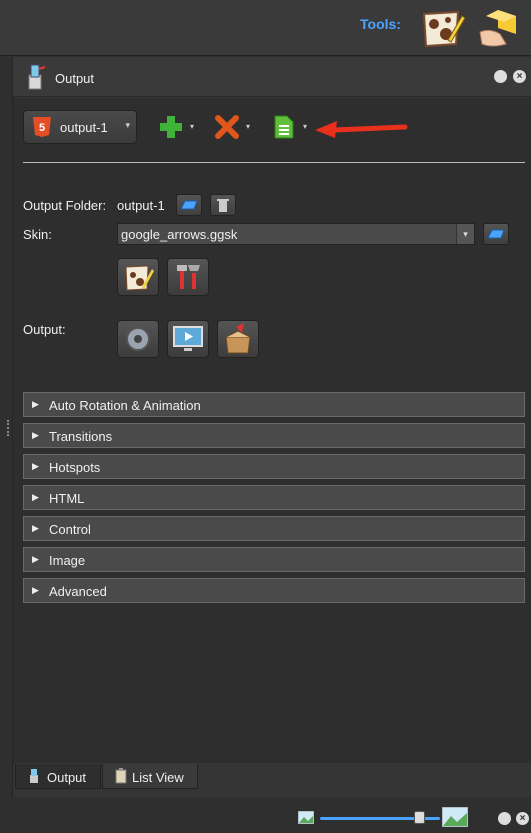  I want to click on section-title: Image, so click(67, 560).